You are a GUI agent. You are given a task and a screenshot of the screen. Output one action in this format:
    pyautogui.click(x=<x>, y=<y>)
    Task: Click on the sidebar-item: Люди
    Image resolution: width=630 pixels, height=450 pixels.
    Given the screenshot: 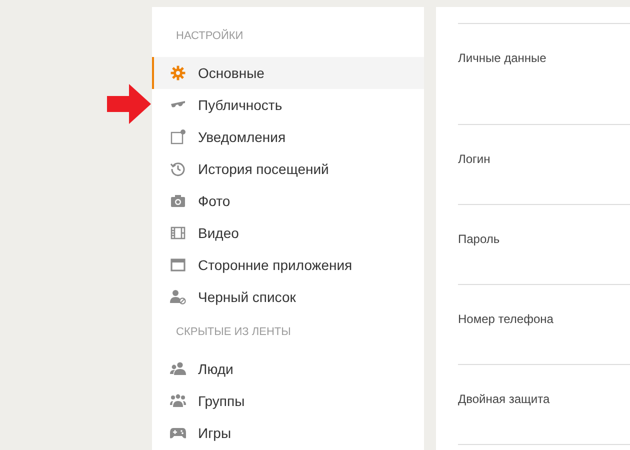 What is the action you would take?
    pyautogui.click(x=288, y=369)
    